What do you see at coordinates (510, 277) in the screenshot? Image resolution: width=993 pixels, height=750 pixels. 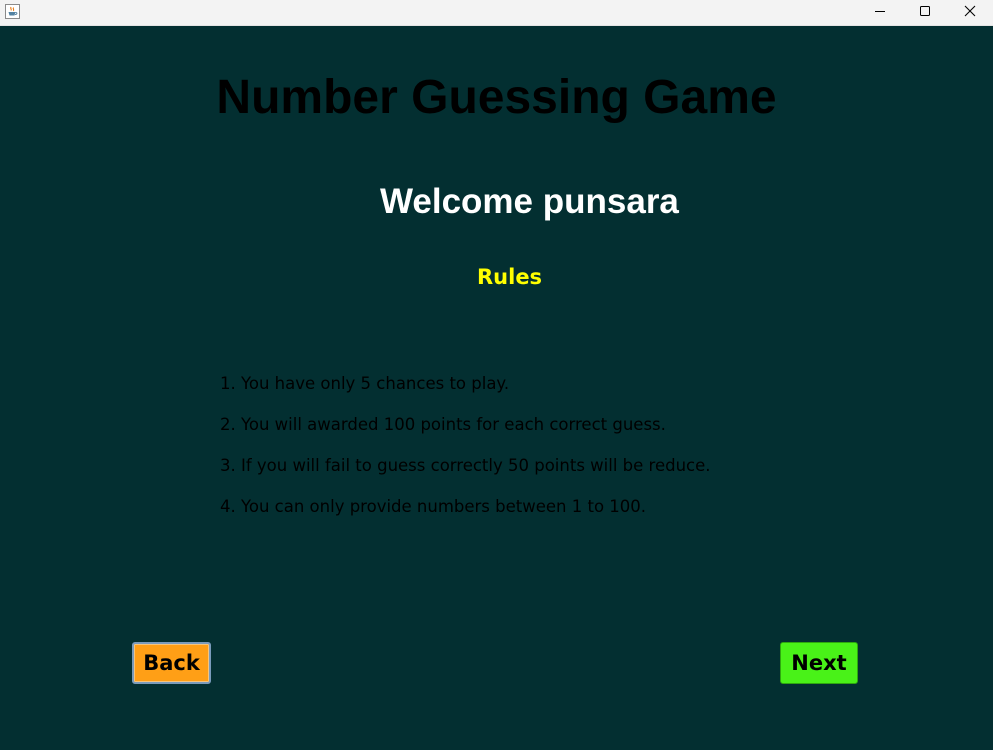 I see `rules-heading: Rules` at bounding box center [510, 277].